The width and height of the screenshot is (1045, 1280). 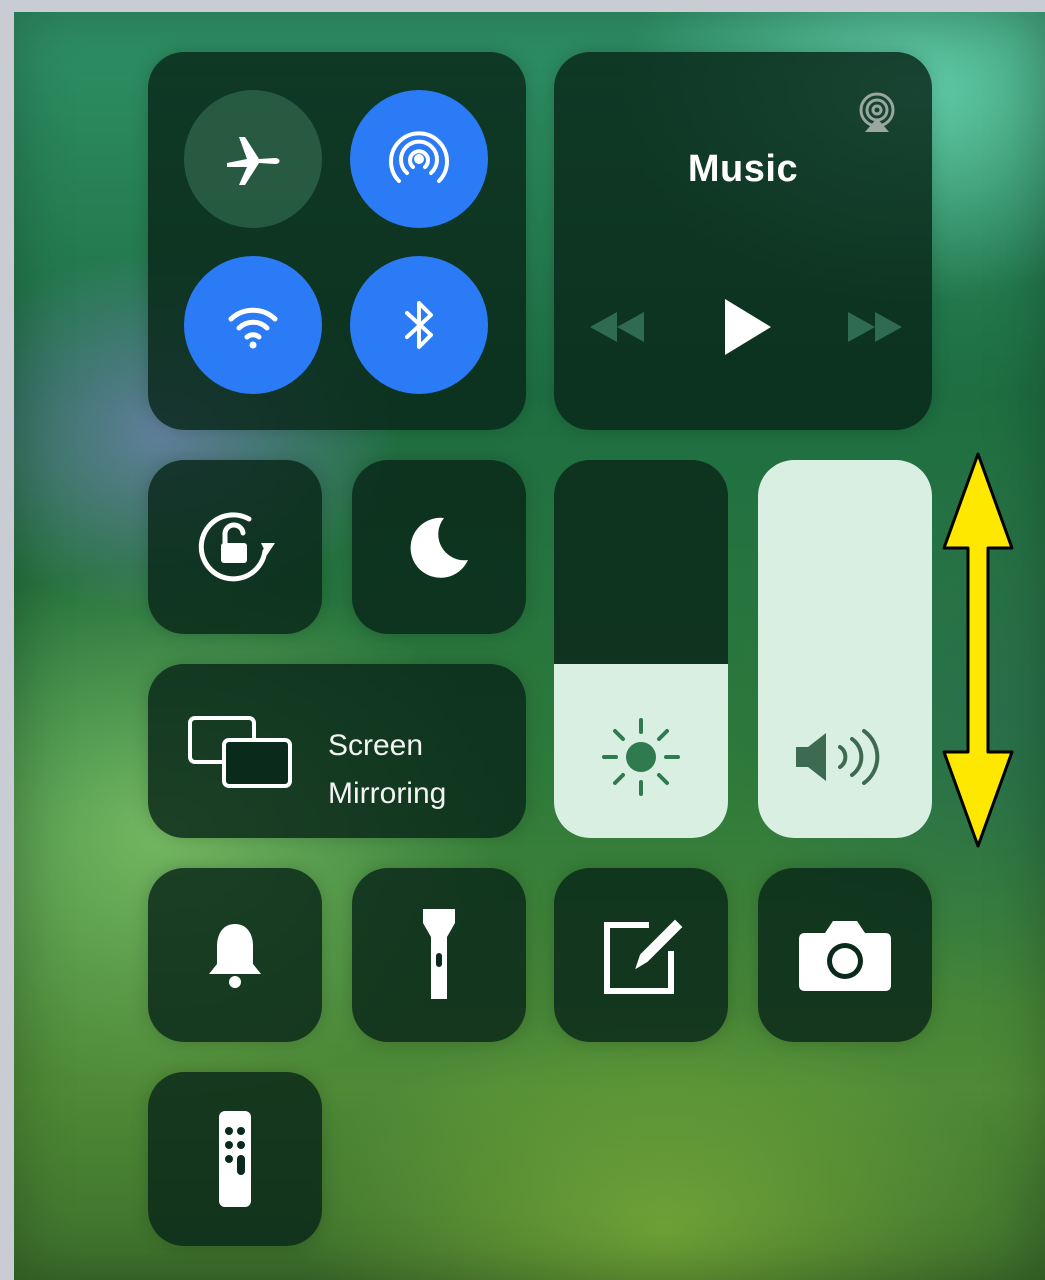 I want to click on brightness-slider, so click(x=641, y=649).